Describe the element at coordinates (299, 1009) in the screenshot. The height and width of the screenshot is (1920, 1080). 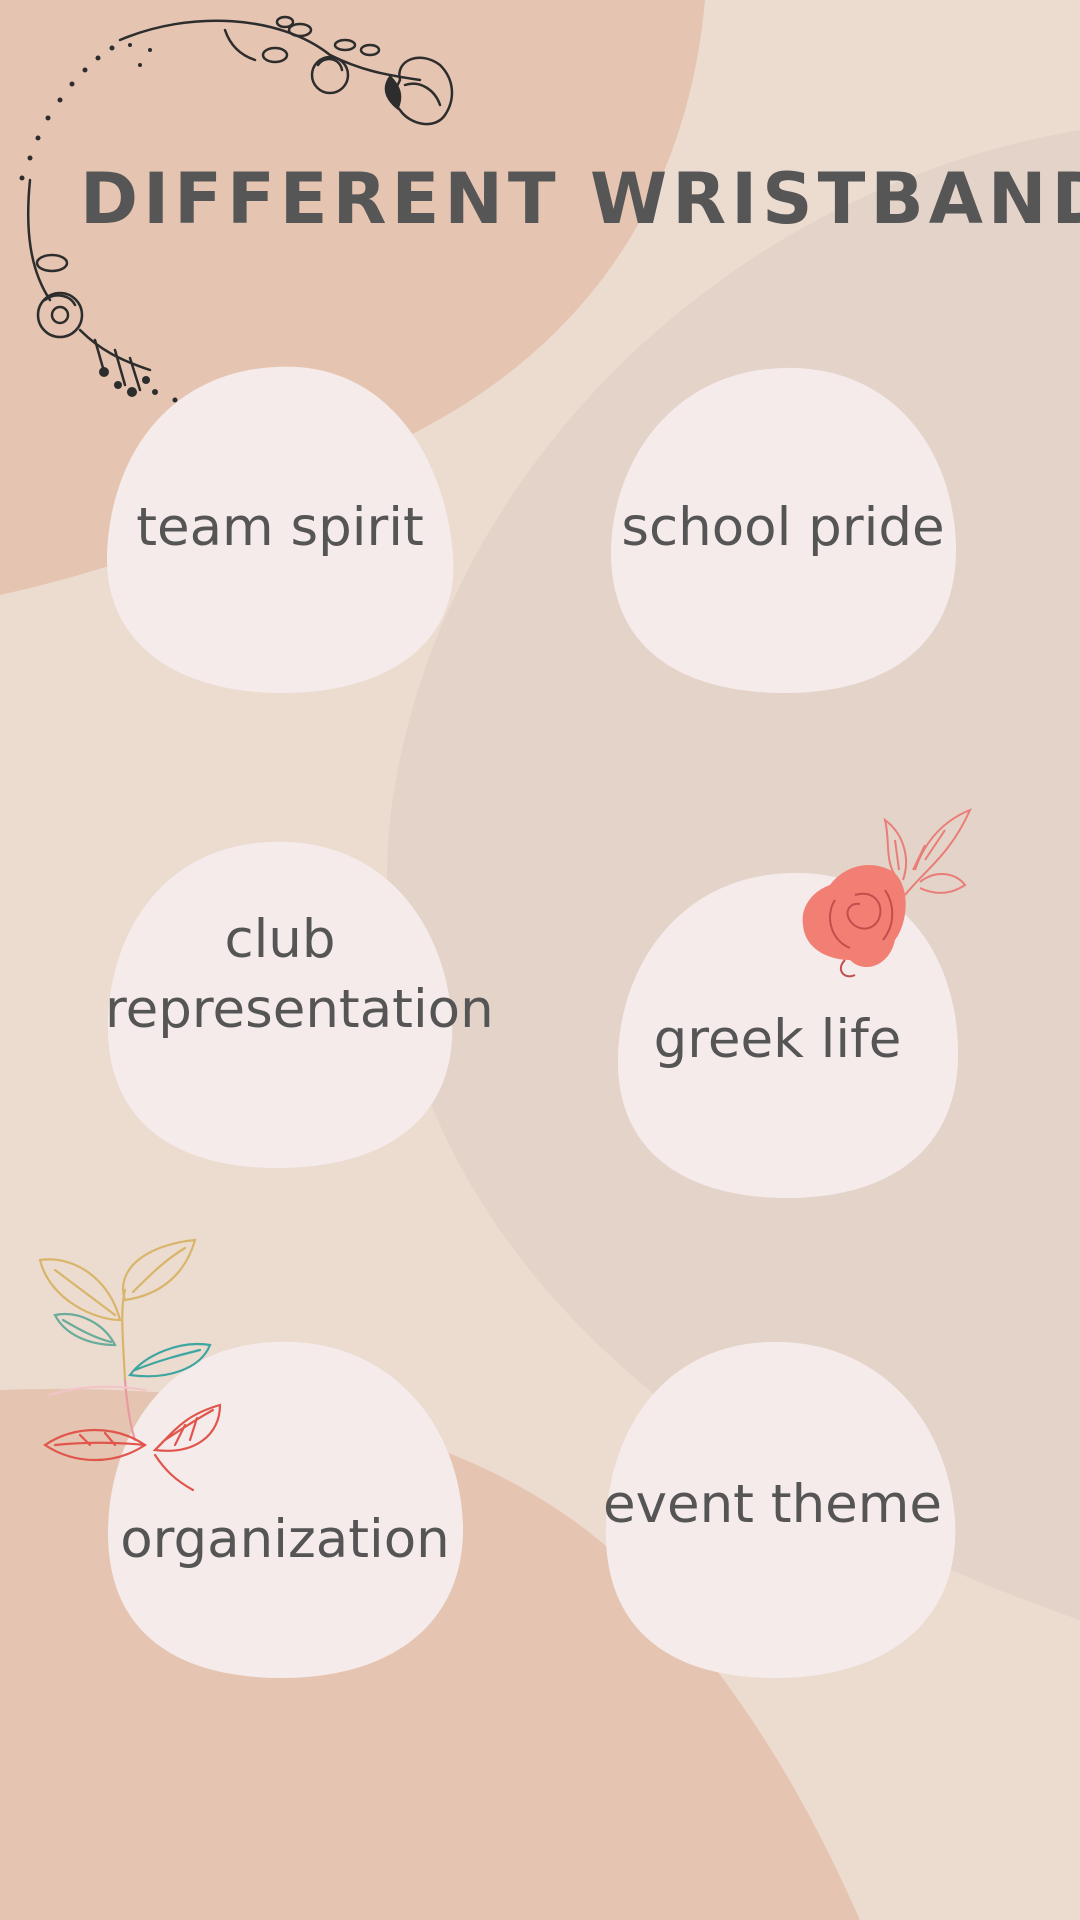
I see `wristband-label-line2: representation` at that location.